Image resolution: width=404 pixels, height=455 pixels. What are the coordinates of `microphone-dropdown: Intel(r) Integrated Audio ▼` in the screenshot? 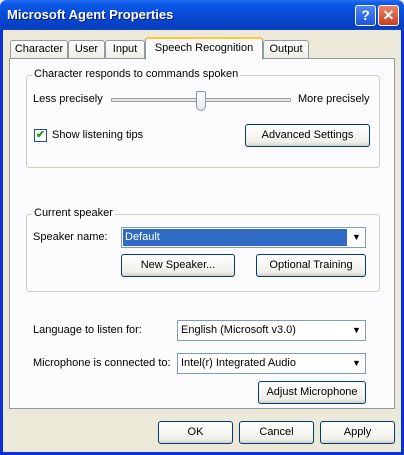 It's located at (271, 363).